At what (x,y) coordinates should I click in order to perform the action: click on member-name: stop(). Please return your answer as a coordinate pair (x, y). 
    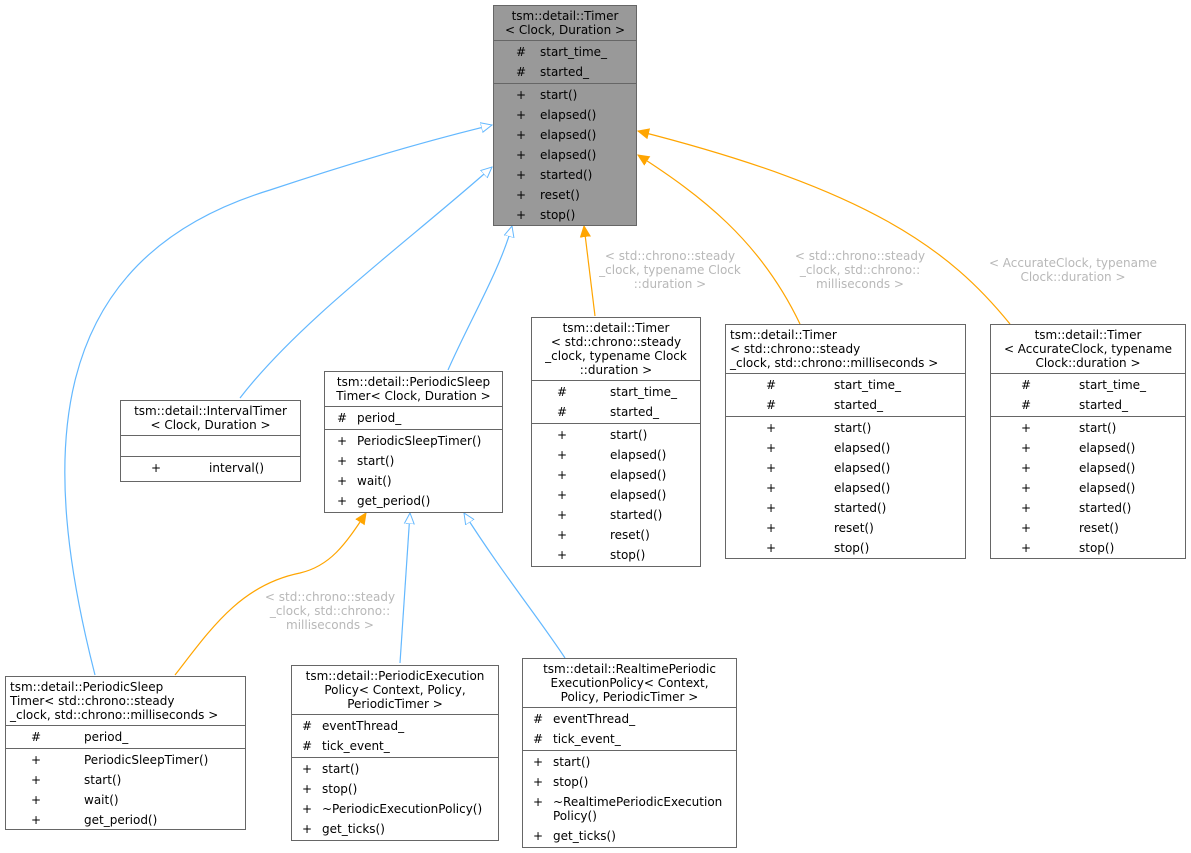
    Looking at the image, I should click on (628, 555).